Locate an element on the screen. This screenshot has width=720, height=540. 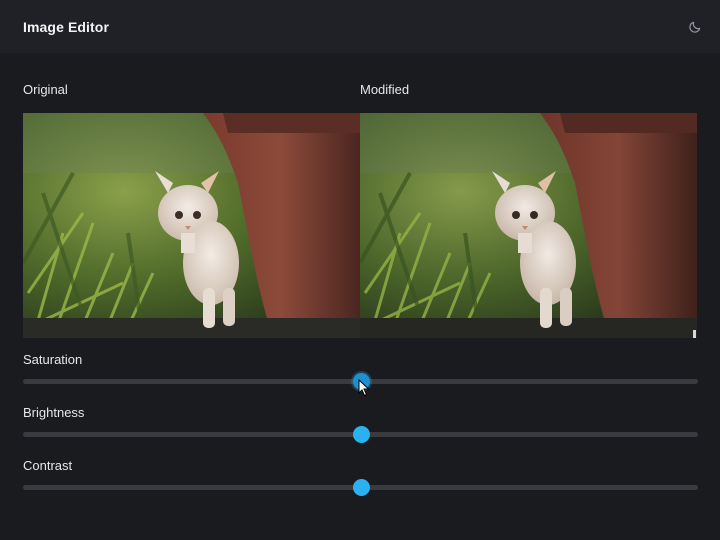
saturation-slider-thumb is located at coordinates (361, 381).